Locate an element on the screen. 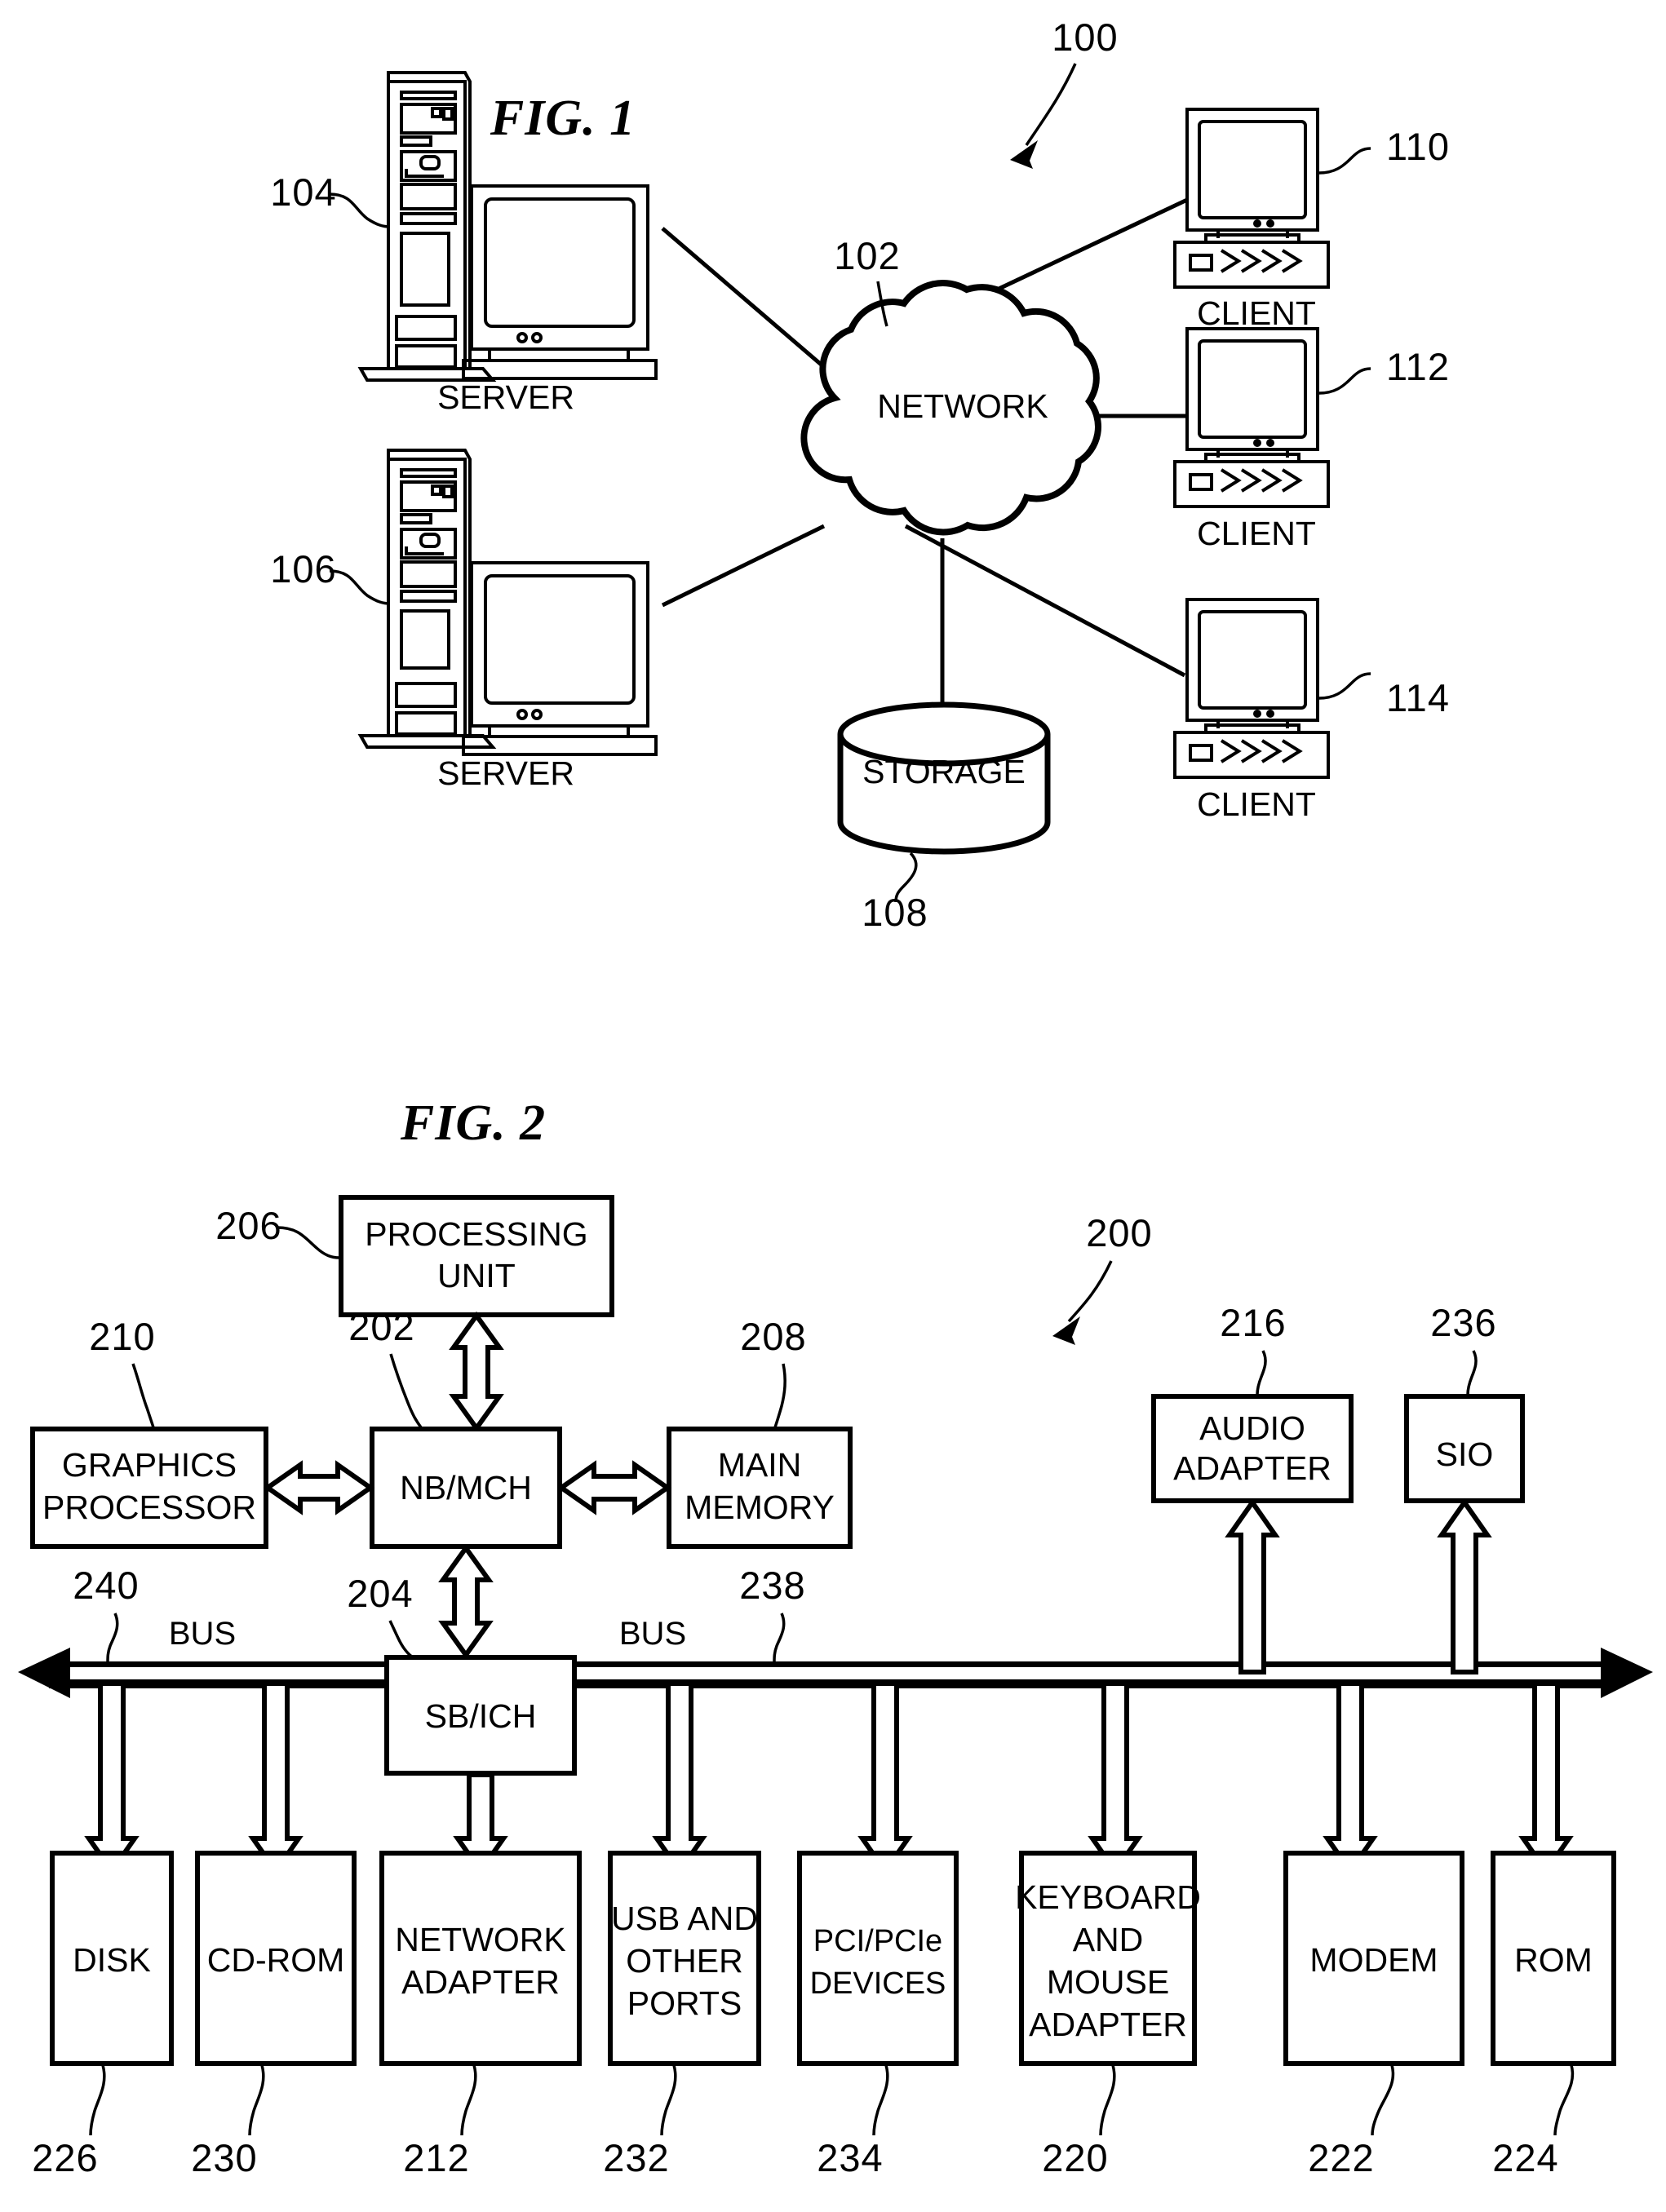 The image size is (1666, 2212). audio-adapter-box: AUDIO ADAPTER 216 is located at coordinates (1252, 1402).